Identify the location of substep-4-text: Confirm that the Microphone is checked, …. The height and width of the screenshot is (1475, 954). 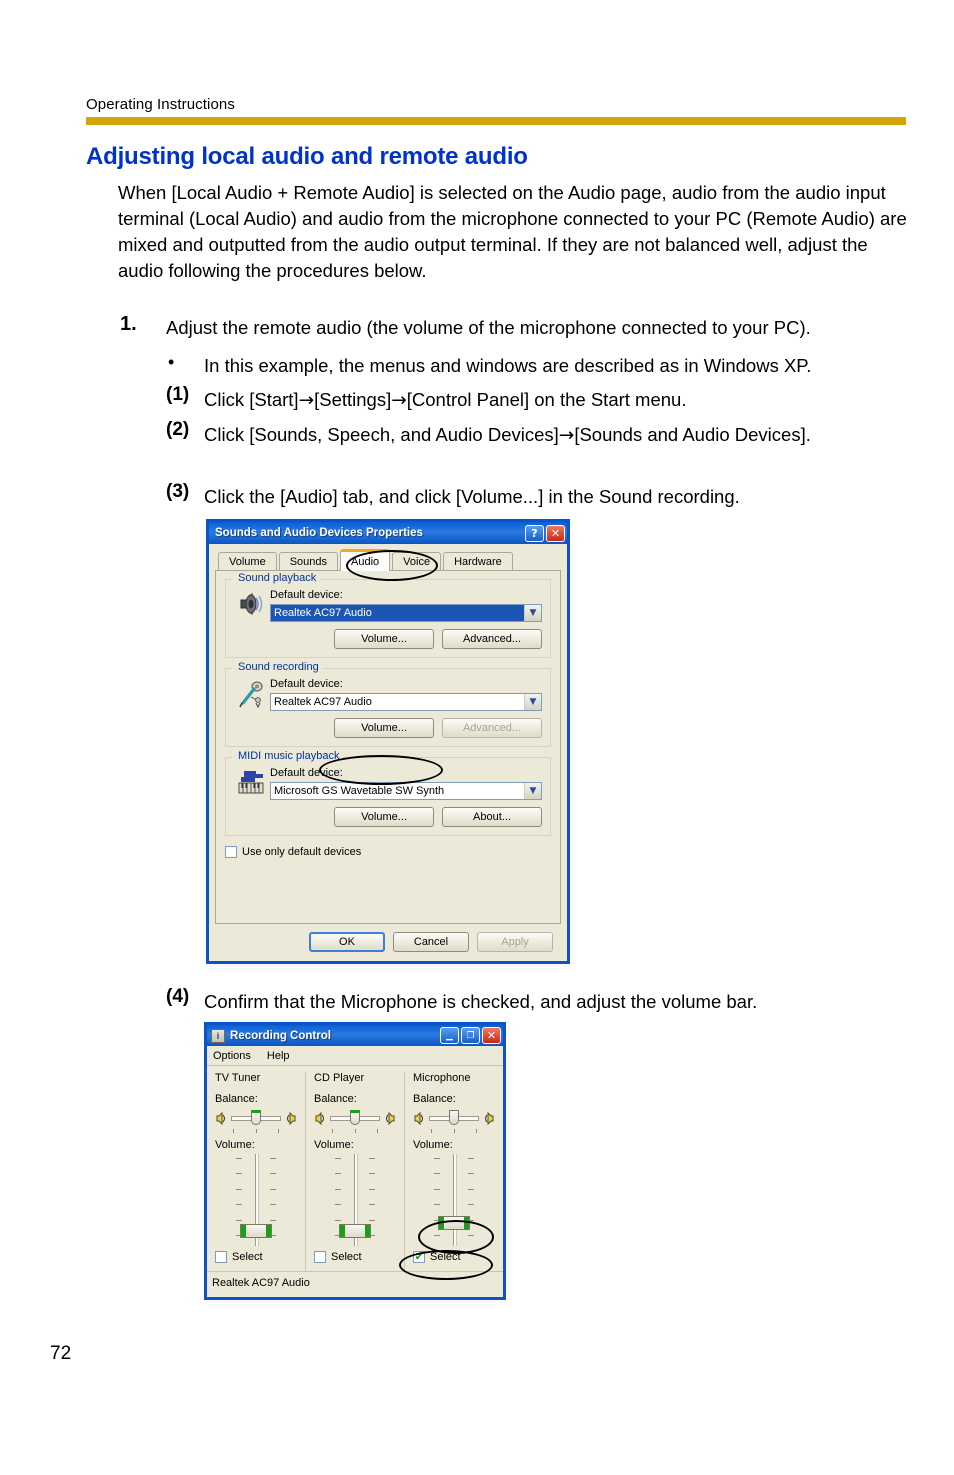
(481, 1001).